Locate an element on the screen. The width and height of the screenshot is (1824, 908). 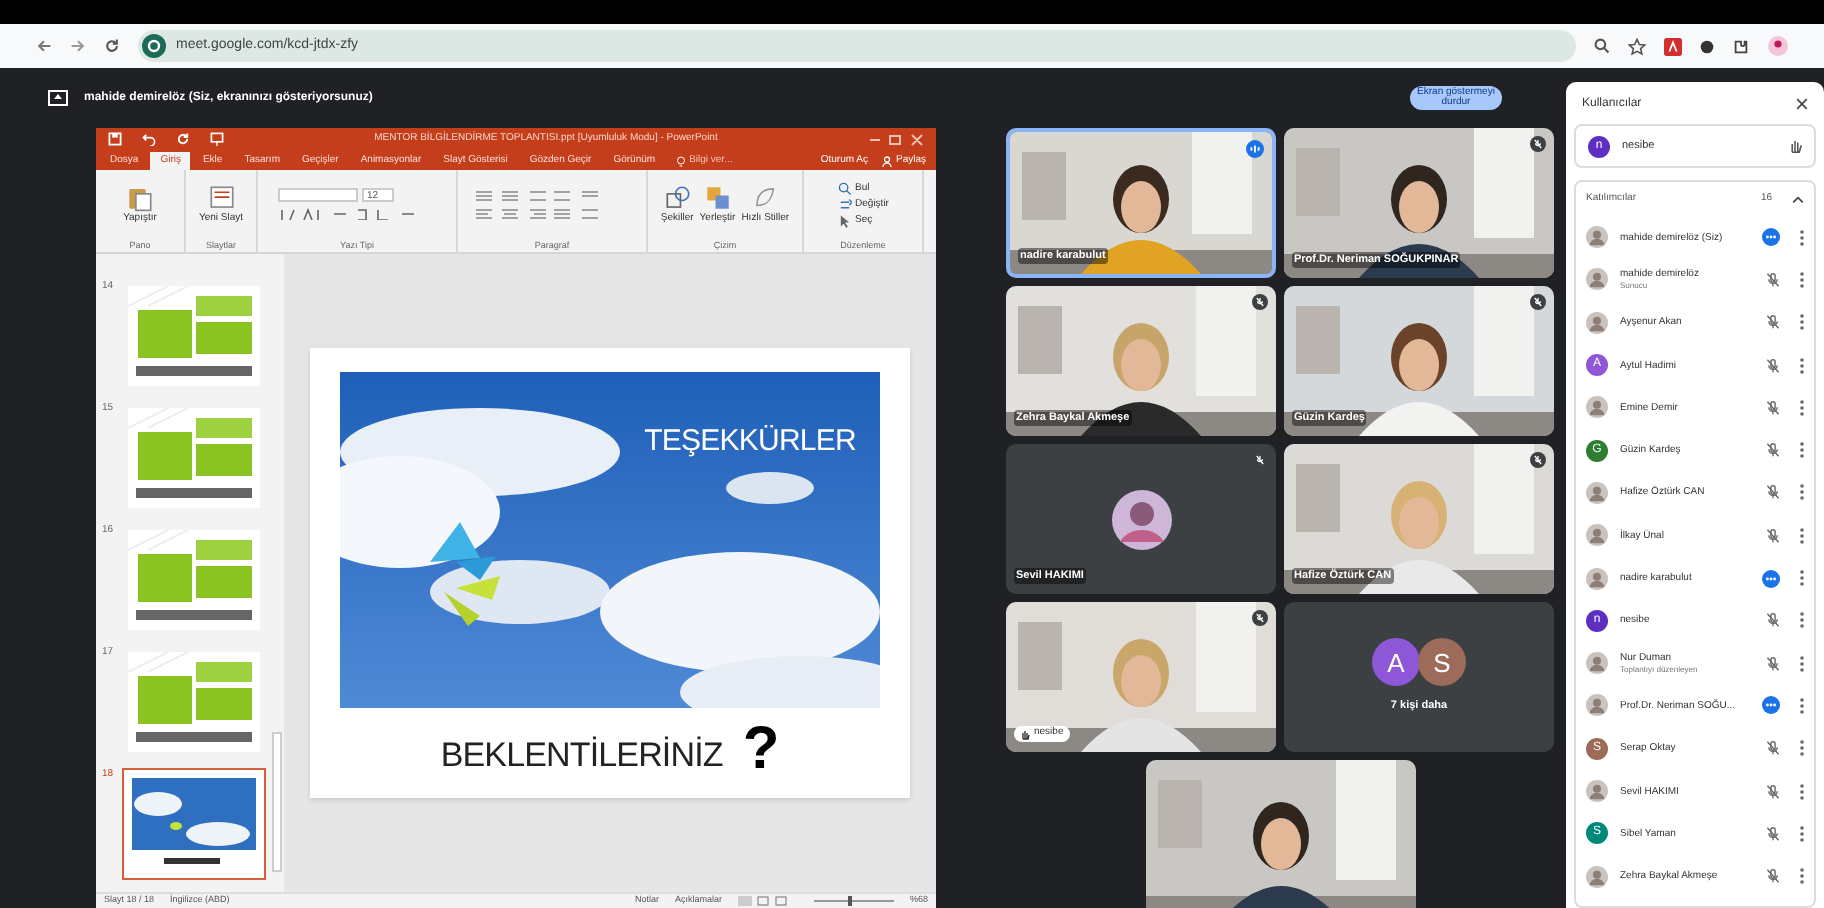
extension-icon is located at coordinates (1707, 46).